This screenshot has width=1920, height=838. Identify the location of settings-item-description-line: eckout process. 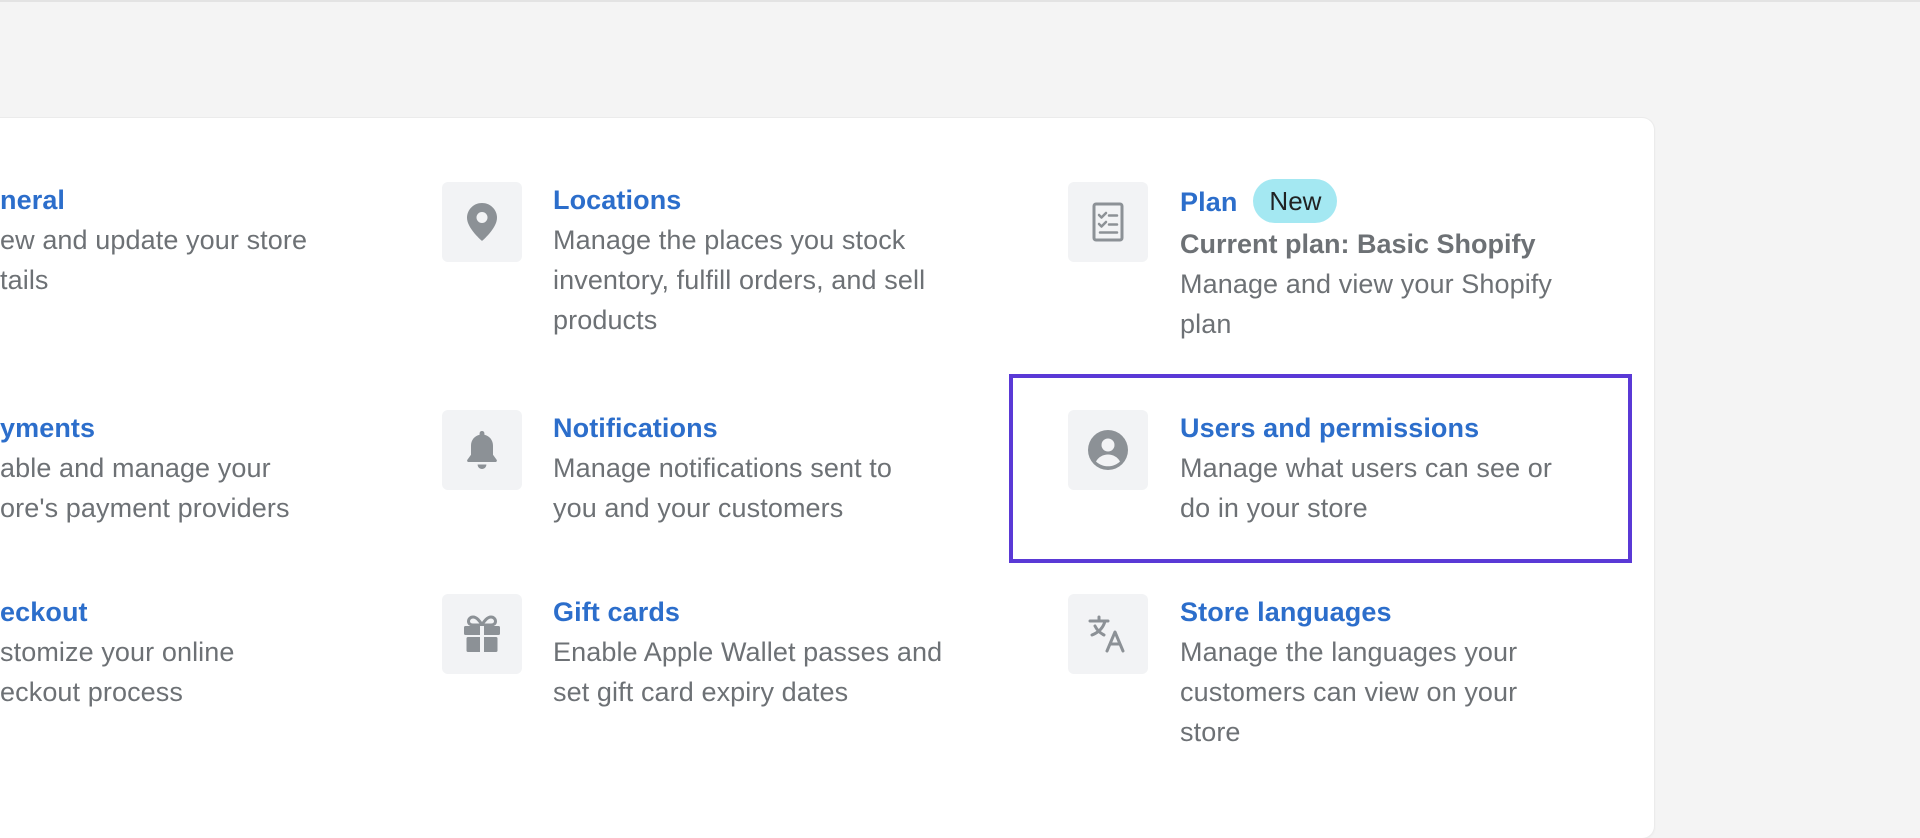
(91, 692).